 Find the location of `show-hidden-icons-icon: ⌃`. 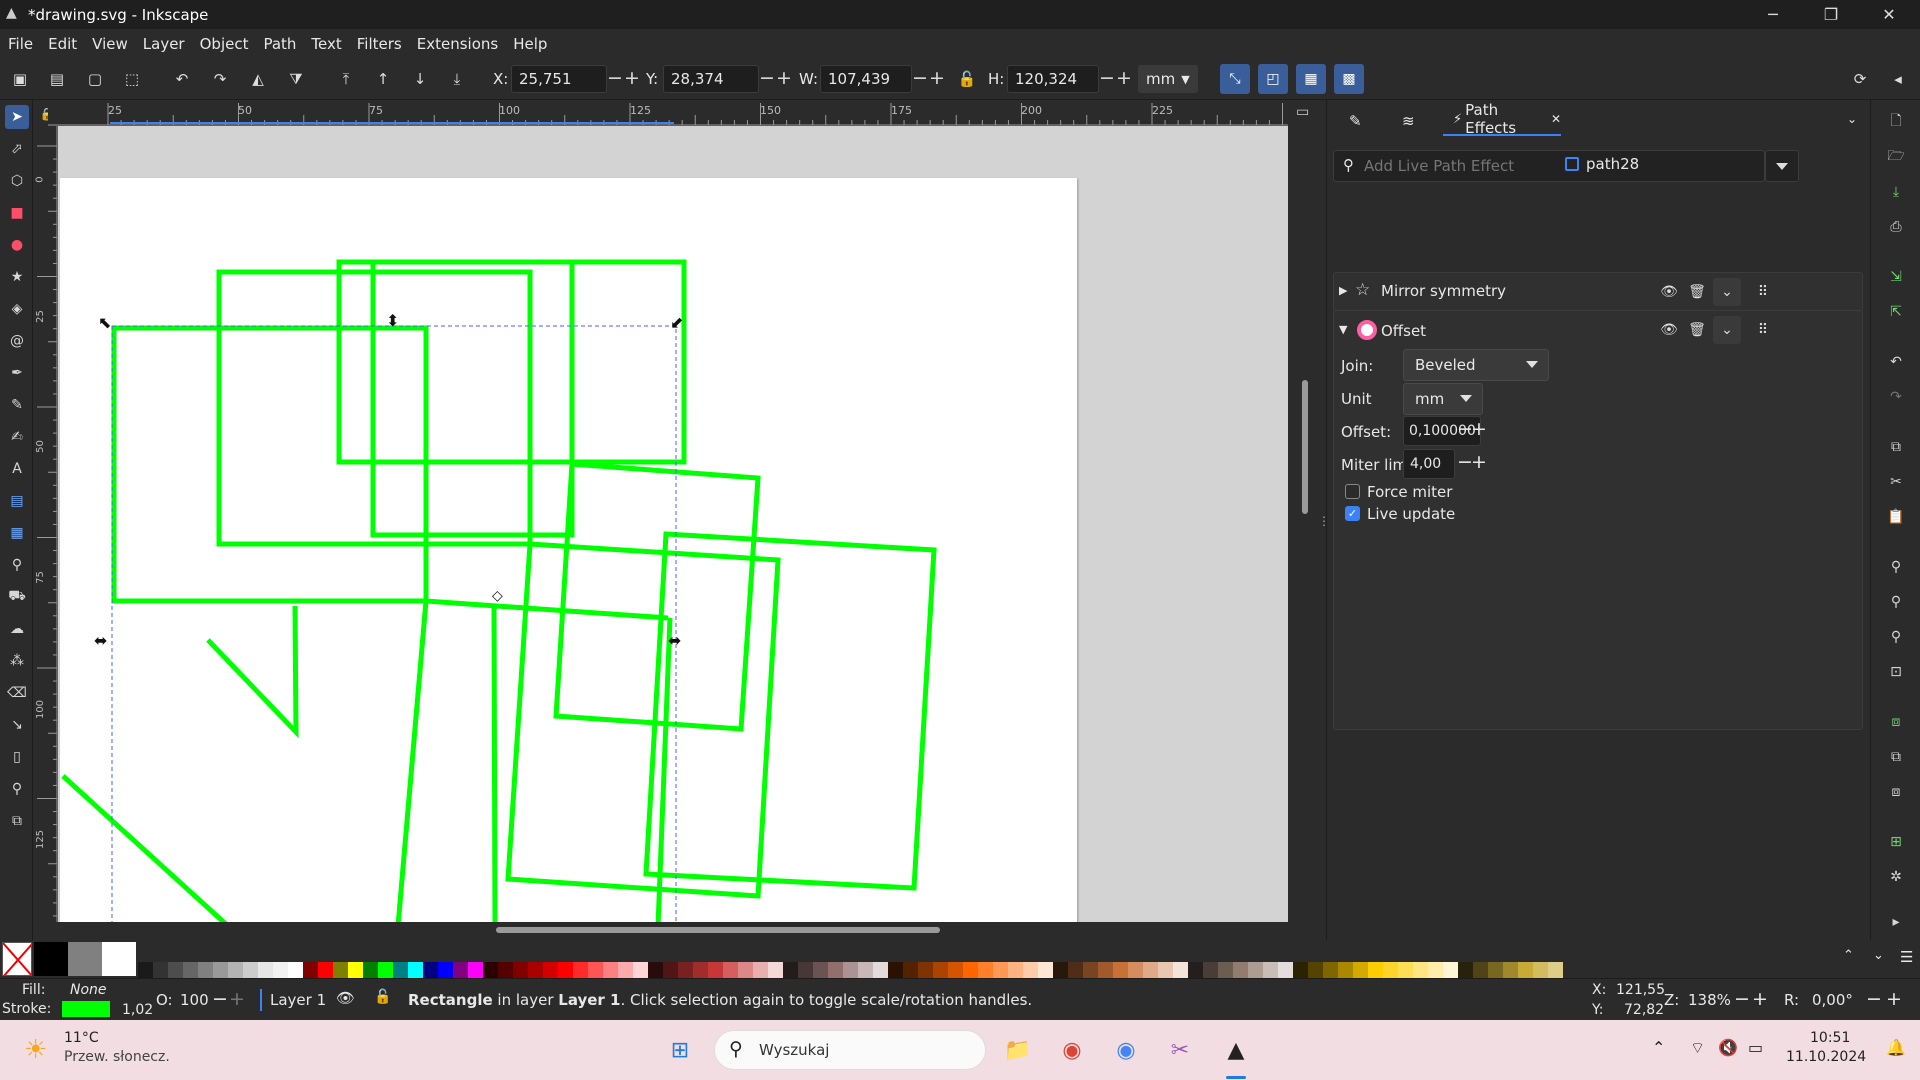

show-hidden-icons-icon: ⌃ is located at coordinates (1658, 1047).